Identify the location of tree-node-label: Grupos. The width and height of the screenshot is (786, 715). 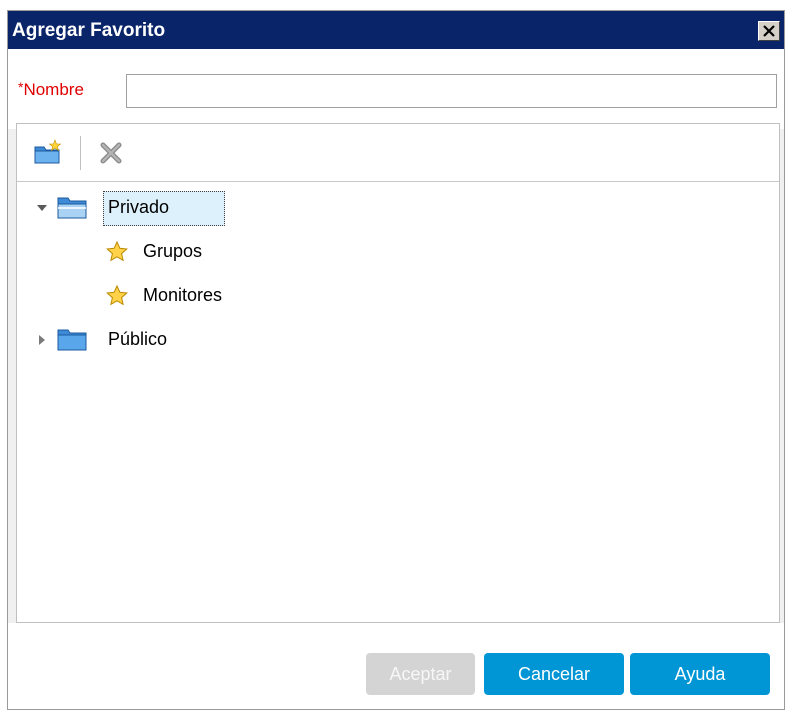
(173, 251).